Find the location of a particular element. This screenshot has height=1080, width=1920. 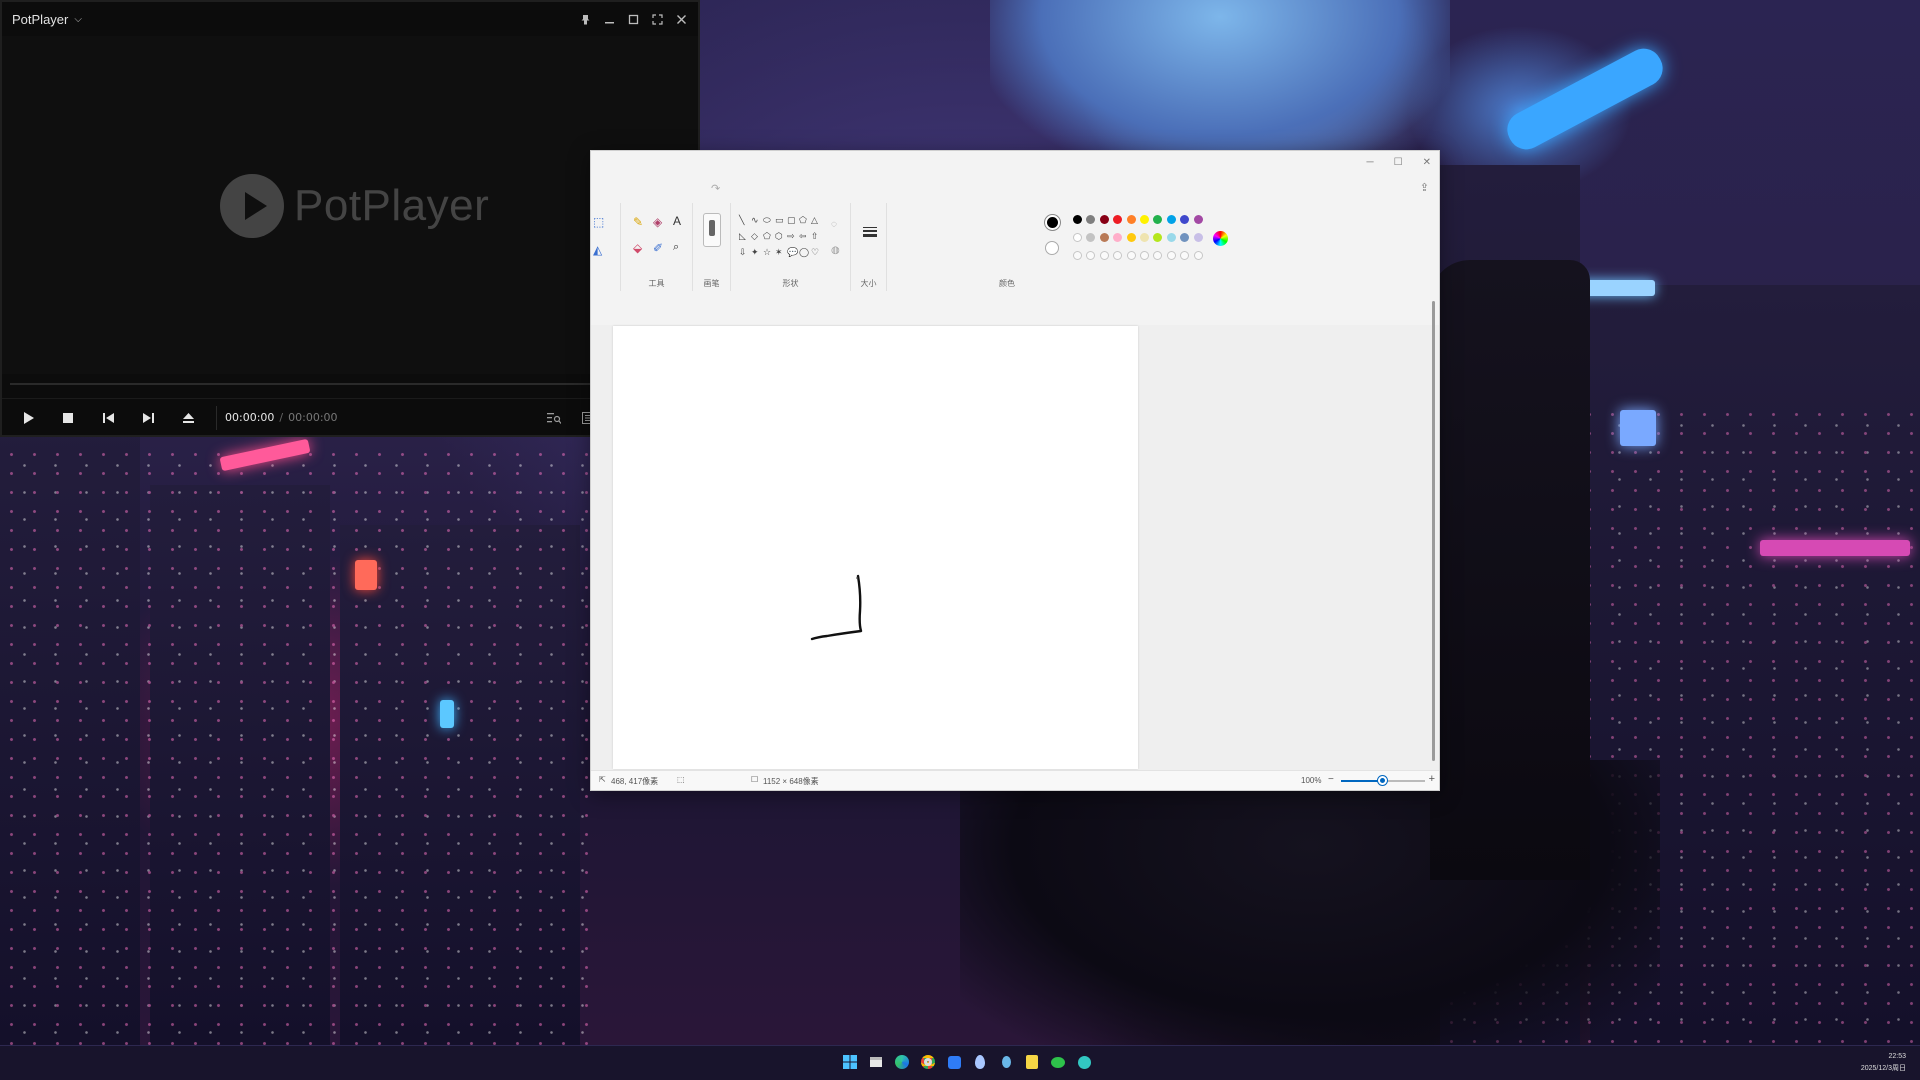

app-drop2-icon is located at coordinates (1006, 1062).